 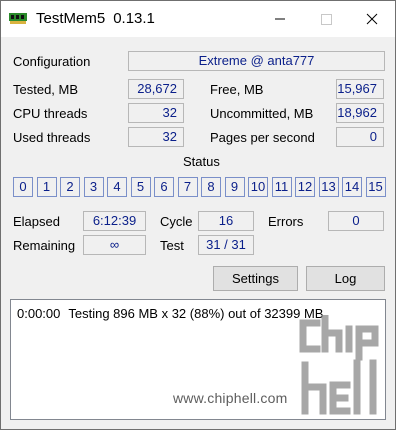 I want to click on close-icon, so click(x=372, y=19).